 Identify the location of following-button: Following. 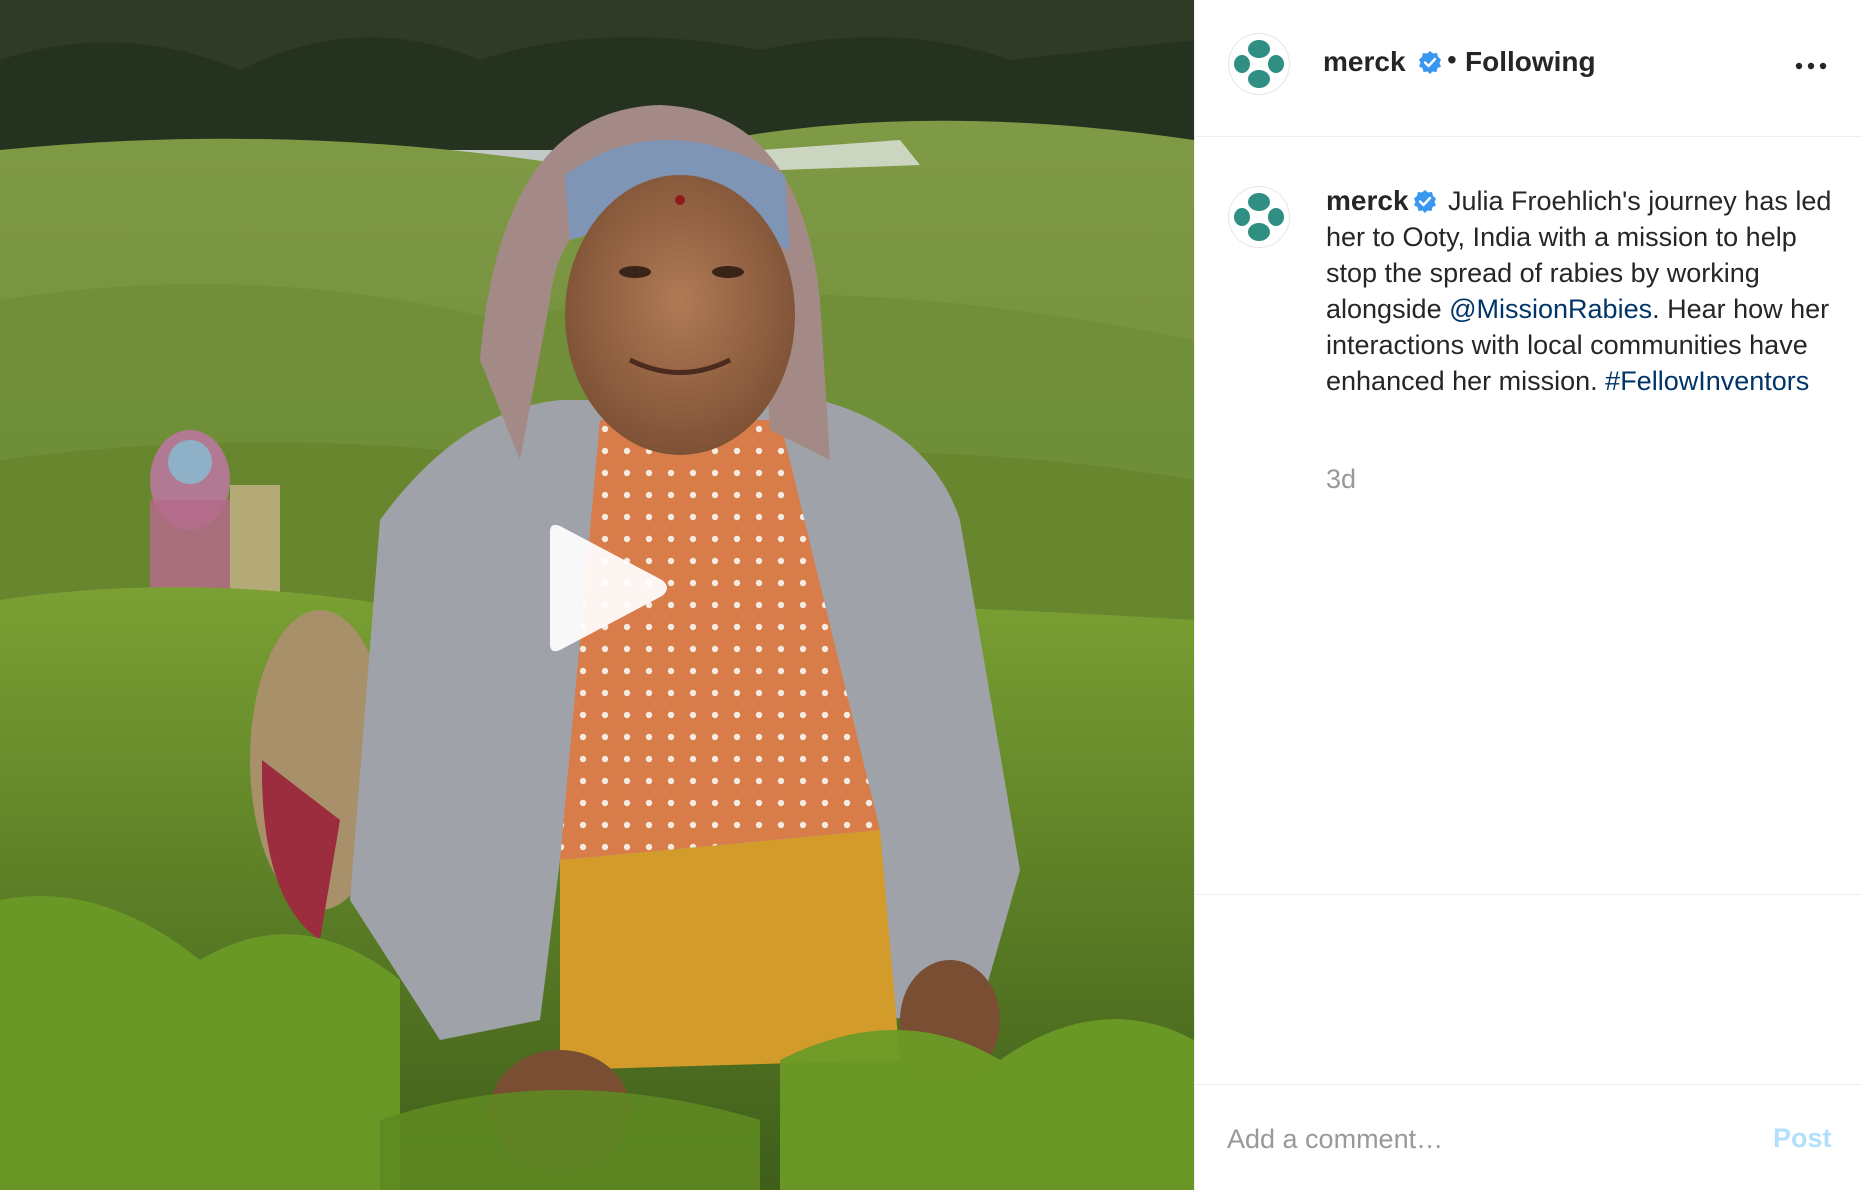
(1530, 62).